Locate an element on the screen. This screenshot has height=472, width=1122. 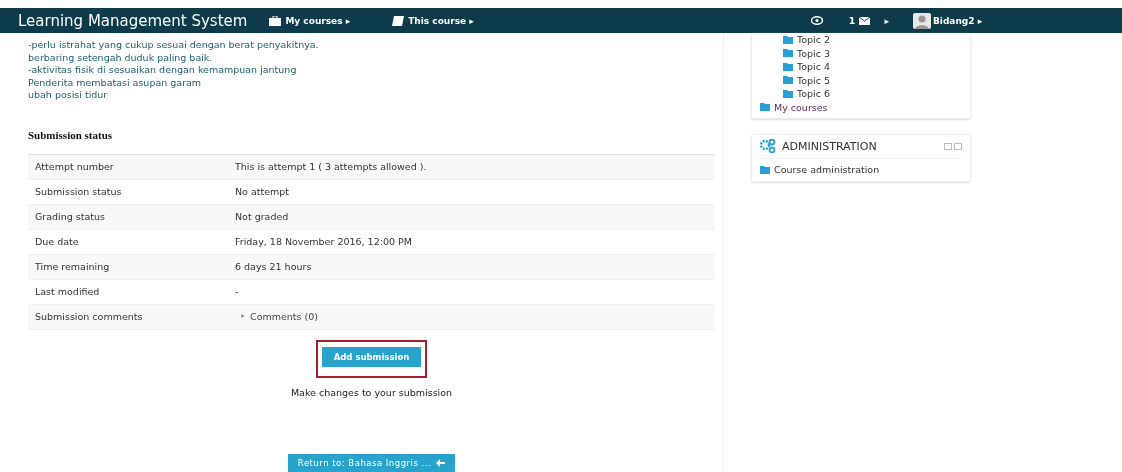
table-cell: This is attempt 1 ( 3 attempts allowed ). is located at coordinates (331, 166).